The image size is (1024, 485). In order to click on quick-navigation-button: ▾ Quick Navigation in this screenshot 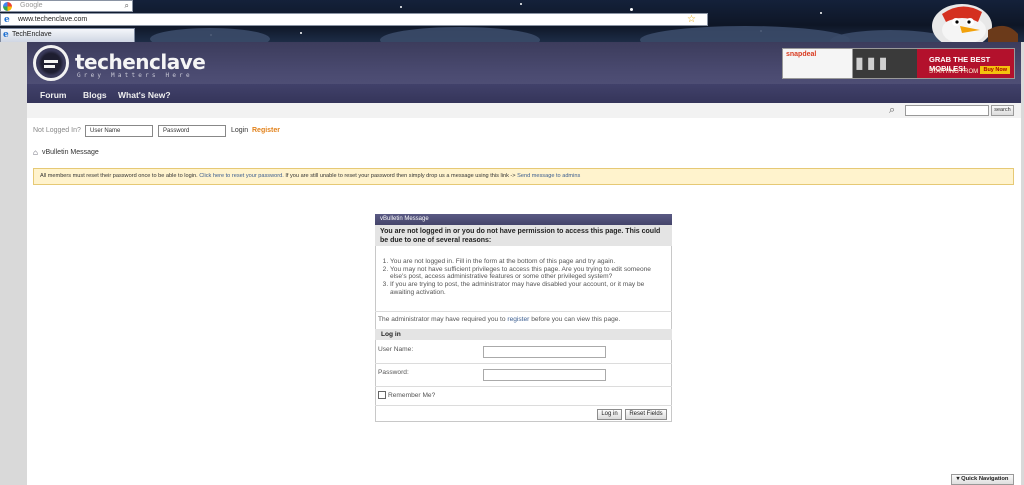, I will do `click(982, 479)`.